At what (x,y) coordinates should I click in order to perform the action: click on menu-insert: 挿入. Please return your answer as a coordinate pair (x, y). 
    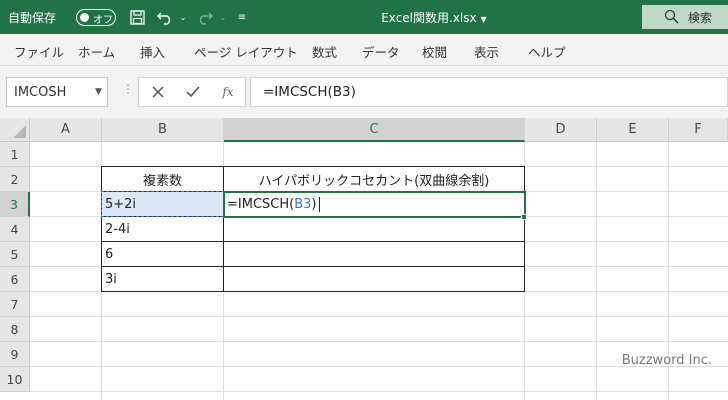
    Looking at the image, I should click on (152, 51).